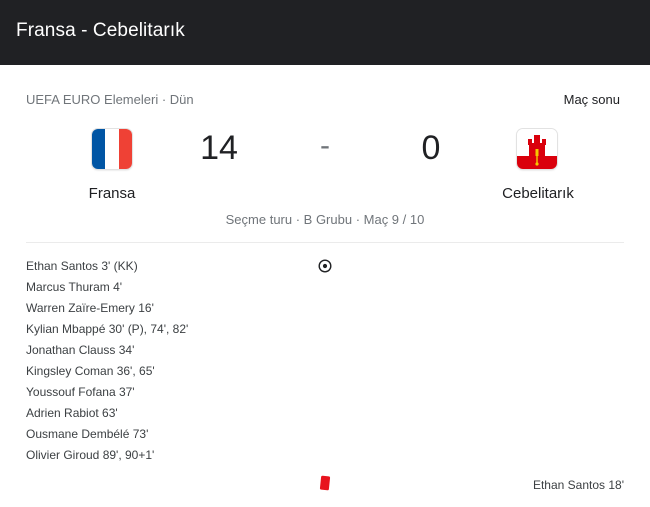 The width and height of the screenshot is (650, 507). What do you see at coordinates (90, 308) in the screenshot?
I see `scorer-item: Warren Zaïre-Emery 16'` at bounding box center [90, 308].